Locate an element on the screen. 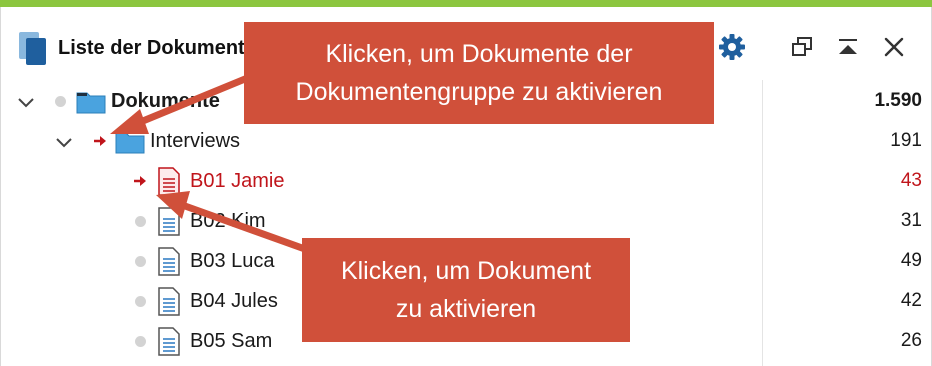 This screenshot has width=932, height=366. document-count: 42 is located at coordinates (911, 300).